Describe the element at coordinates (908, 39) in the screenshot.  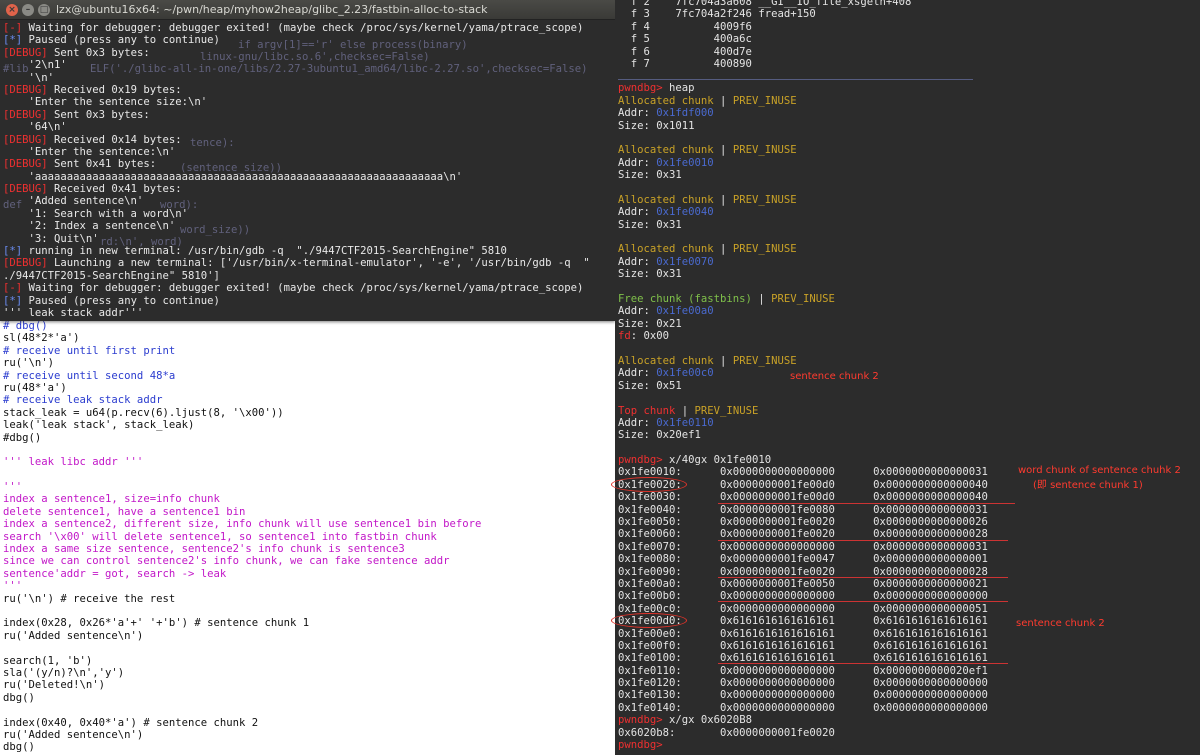
I see `pwndbg-line: f 5 400a6c` at that location.